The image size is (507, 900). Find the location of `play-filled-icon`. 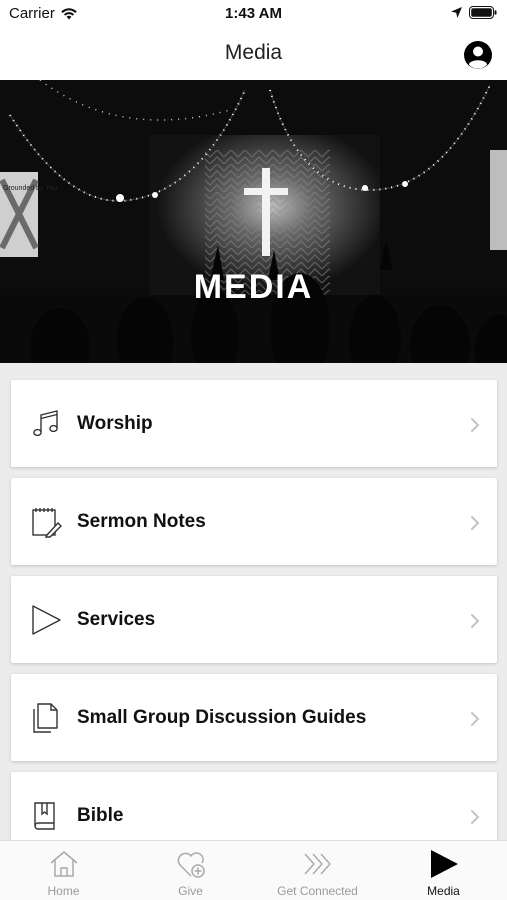

play-filled-icon is located at coordinates (444, 864).